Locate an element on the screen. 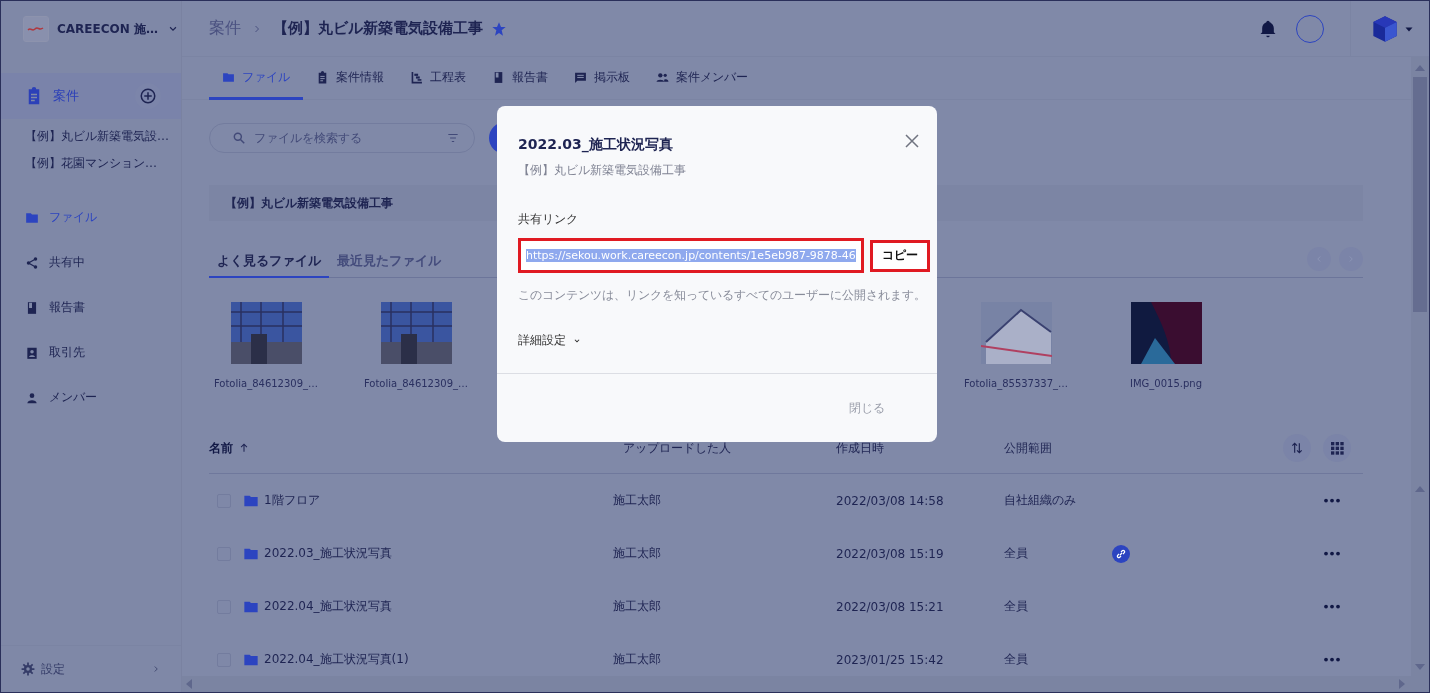 This screenshot has height=693, width=1430. table-cell-text: 自社組織のみ is located at coordinates (1040, 500).